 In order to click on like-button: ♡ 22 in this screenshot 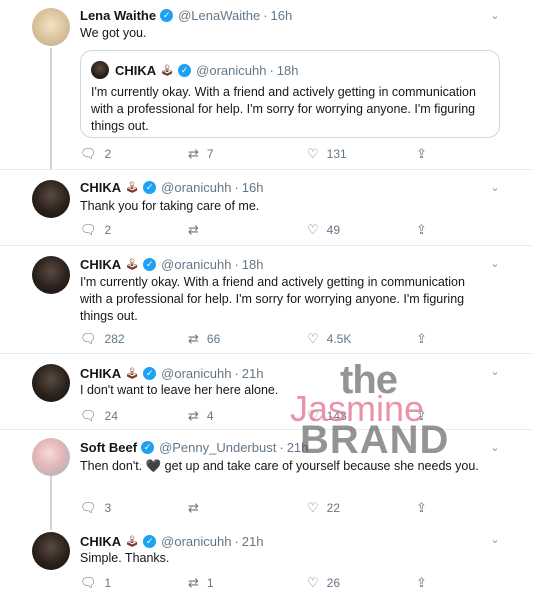, I will do `click(323, 508)`.